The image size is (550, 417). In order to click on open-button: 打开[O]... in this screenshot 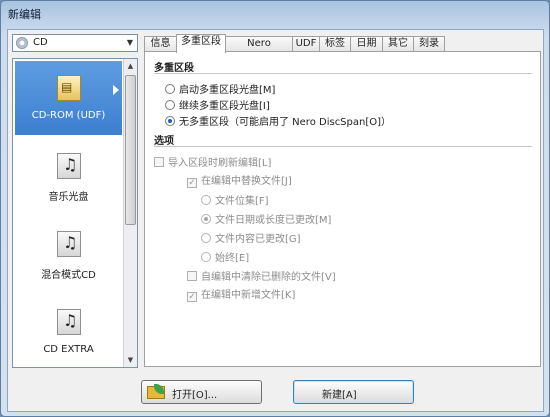, I will do `click(201, 392)`.